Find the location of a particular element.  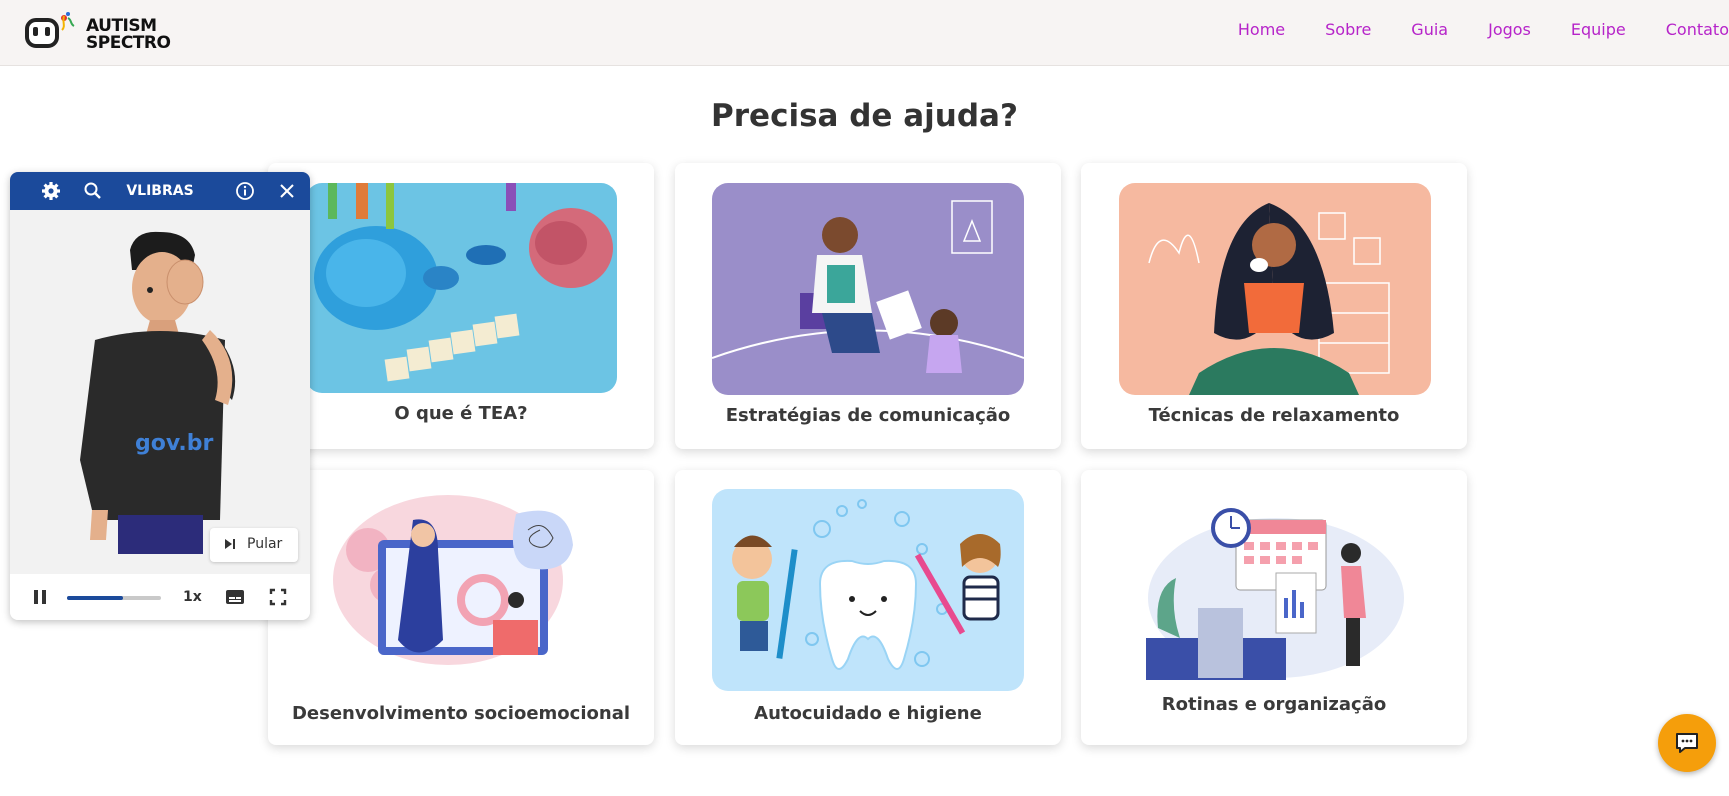

nav-equipe: Equipe is located at coordinates (1598, 29).